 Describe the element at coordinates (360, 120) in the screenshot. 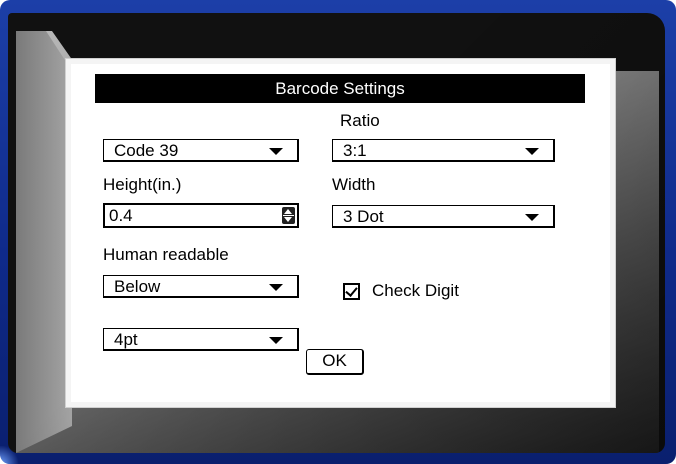

I see `ratio-label: Ratio` at that location.